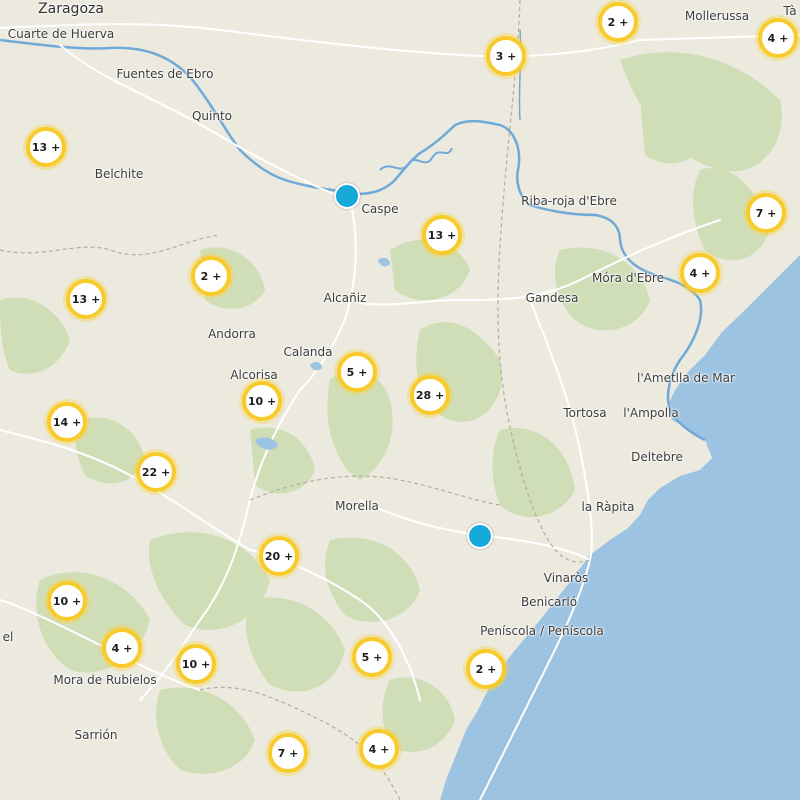 The width and height of the screenshot is (800, 800). I want to click on cluster-marker: 3 +, so click(506, 56).